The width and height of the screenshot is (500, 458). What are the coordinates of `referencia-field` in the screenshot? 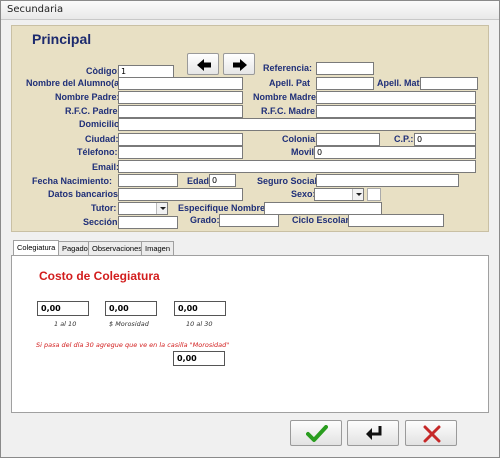 It's located at (345, 68).